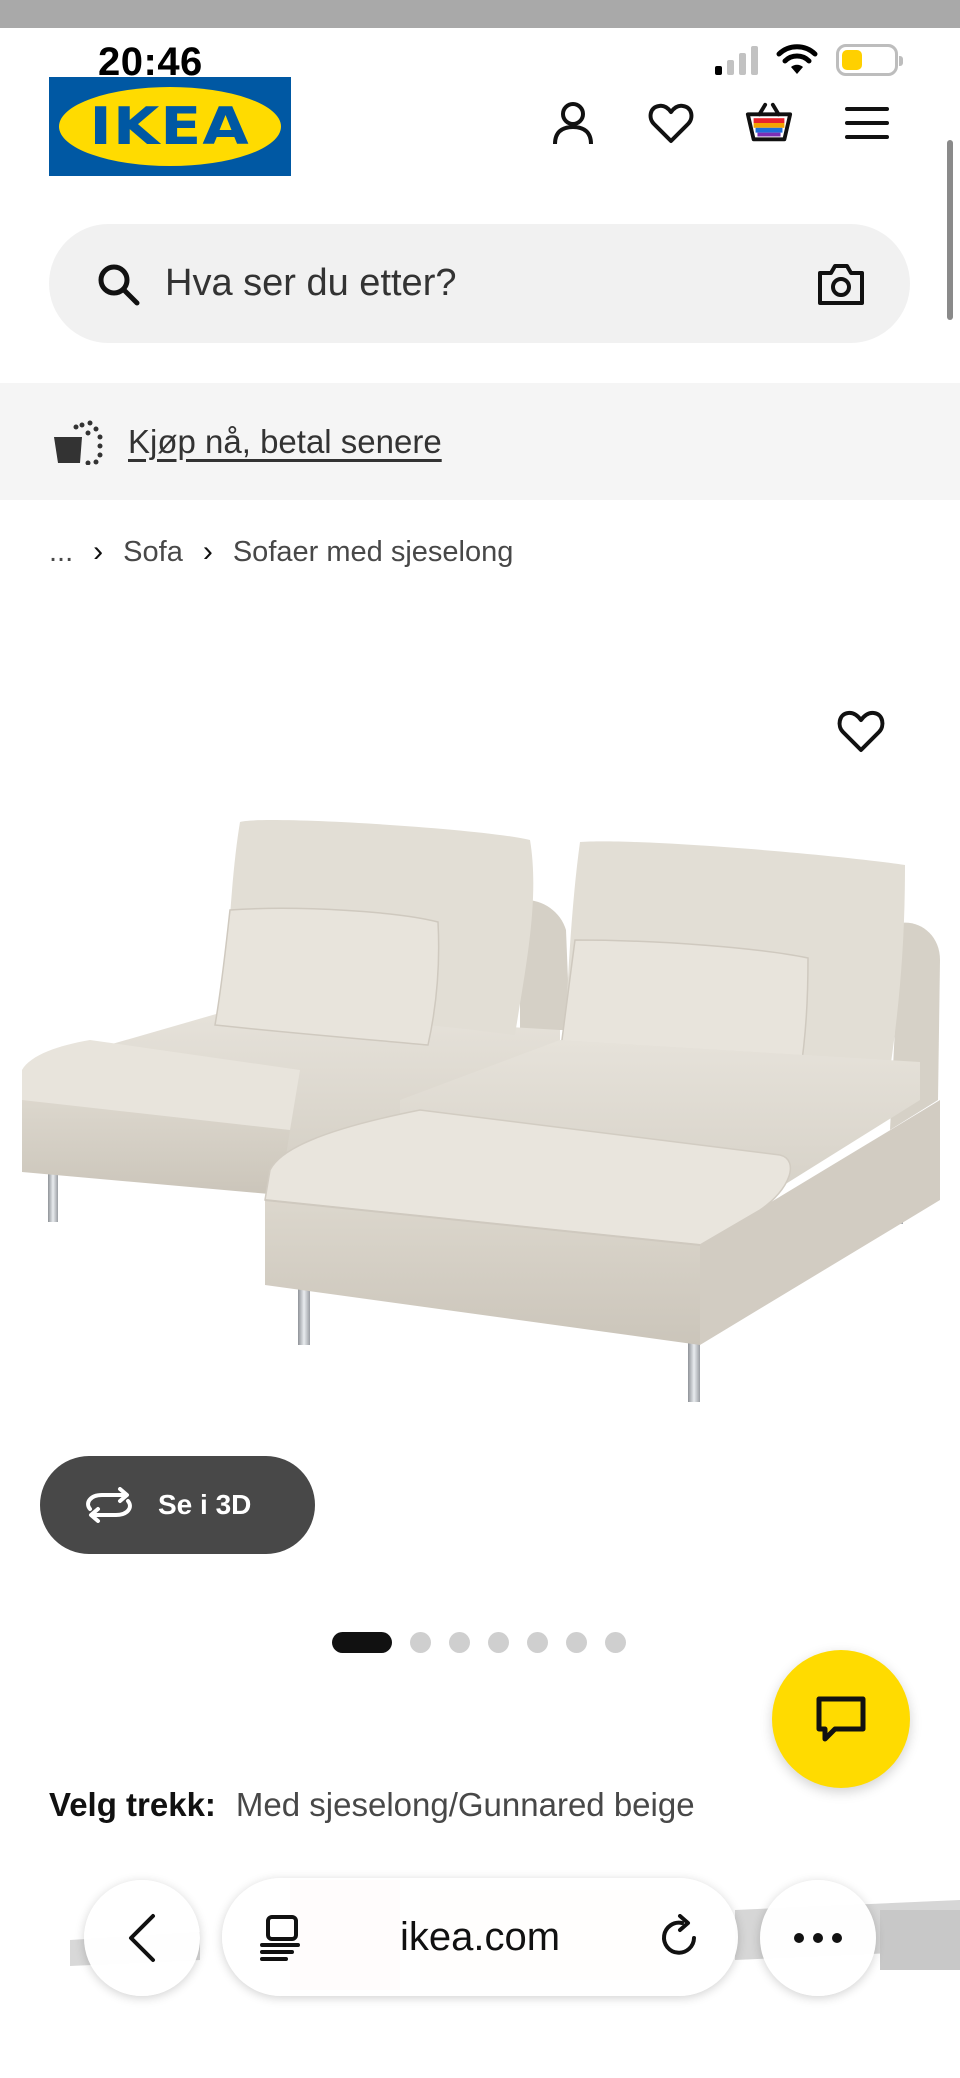 Image resolution: width=960 pixels, height=2078 pixels. What do you see at coordinates (119, 284) in the screenshot?
I see `search-icon` at bounding box center [119, 284].